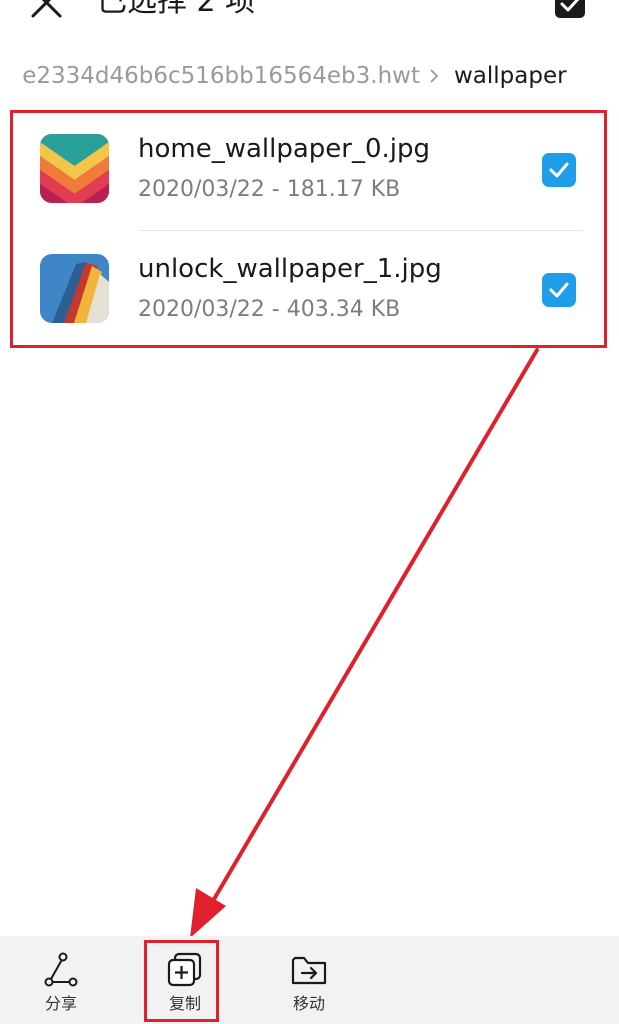  What do you see at coordinates (308, 1003) in the screenshot?
I see `move-label: 移动` at bounding box center [308, 1003].